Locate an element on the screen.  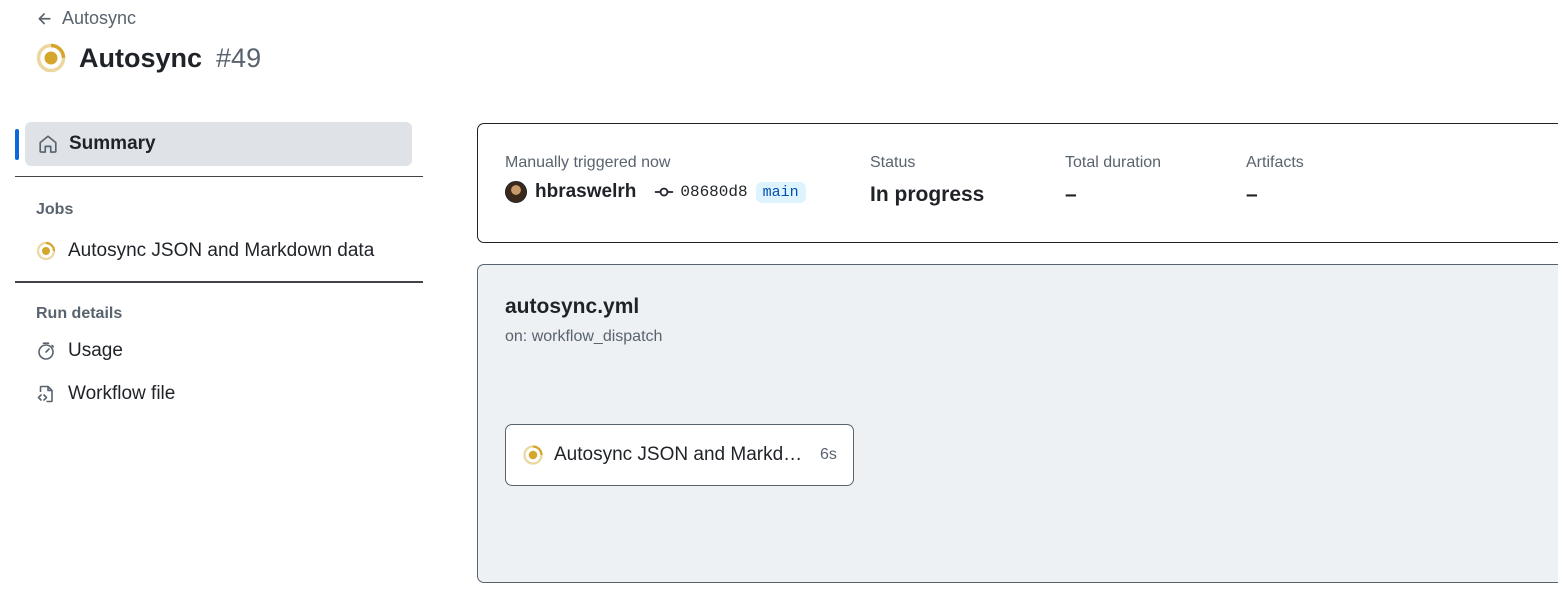
back-link: Autosync is located at coordinates (86, 18).